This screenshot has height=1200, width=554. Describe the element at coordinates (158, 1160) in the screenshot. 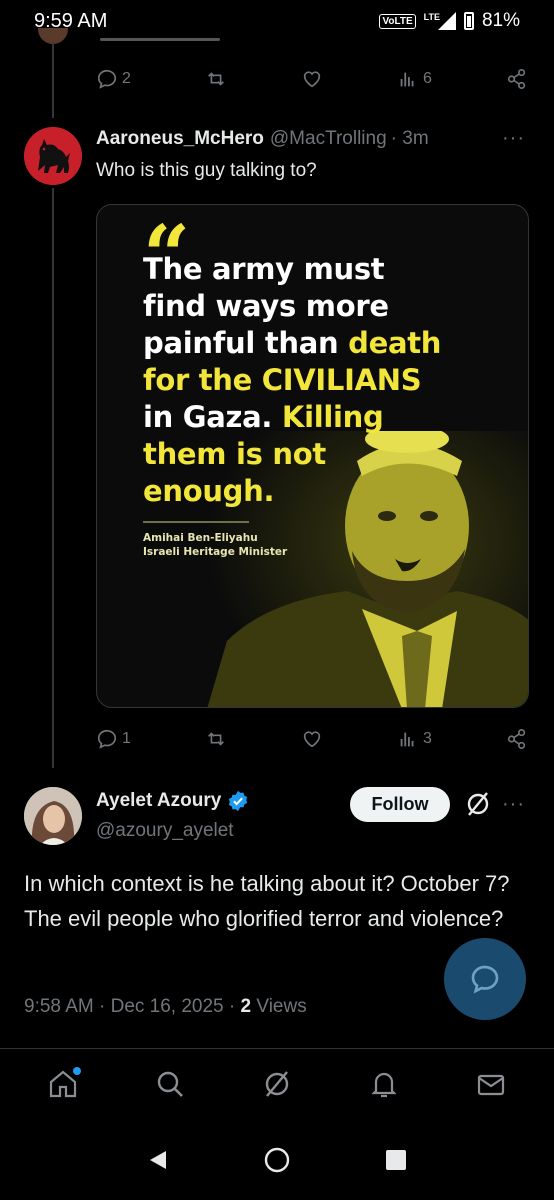

I see `back-icon` at that location.